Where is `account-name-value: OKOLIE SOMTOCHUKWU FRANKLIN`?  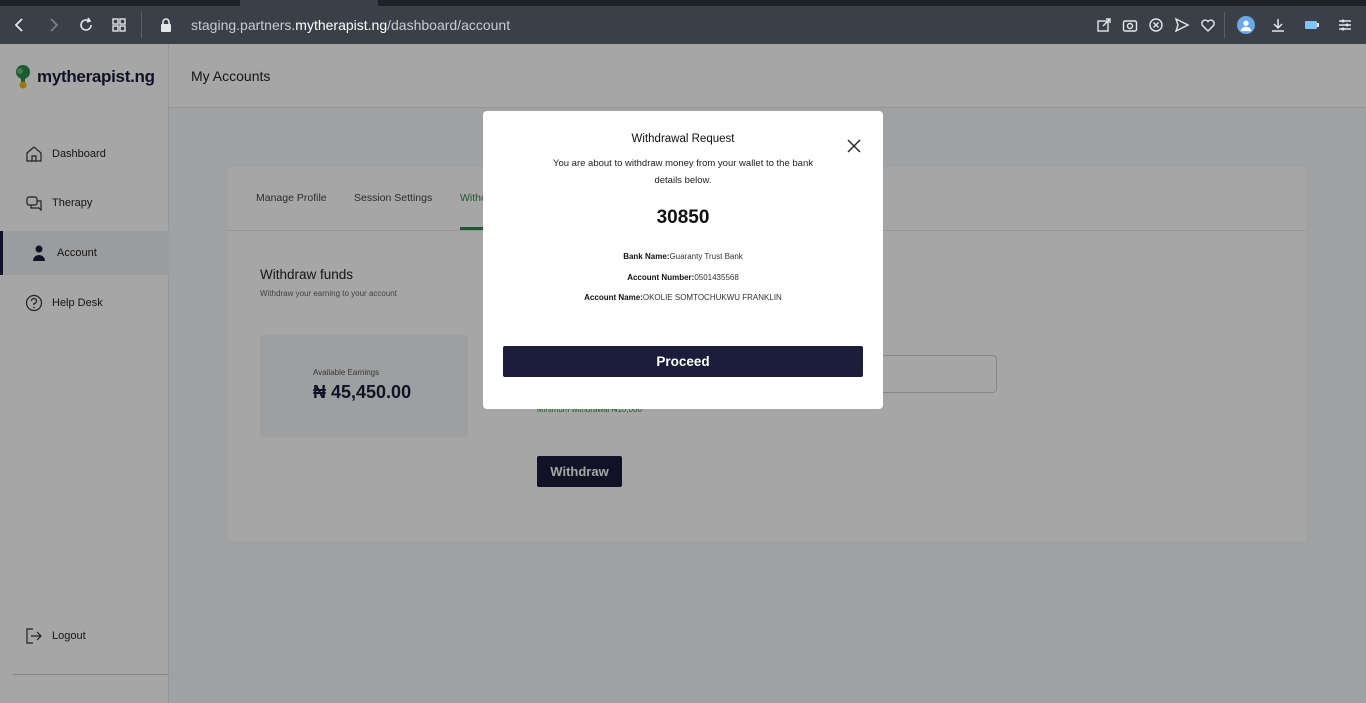 account-name-value: OKOLIE SOMTOCHUKWU FRANKLIN is located at coordinates (712, 297).